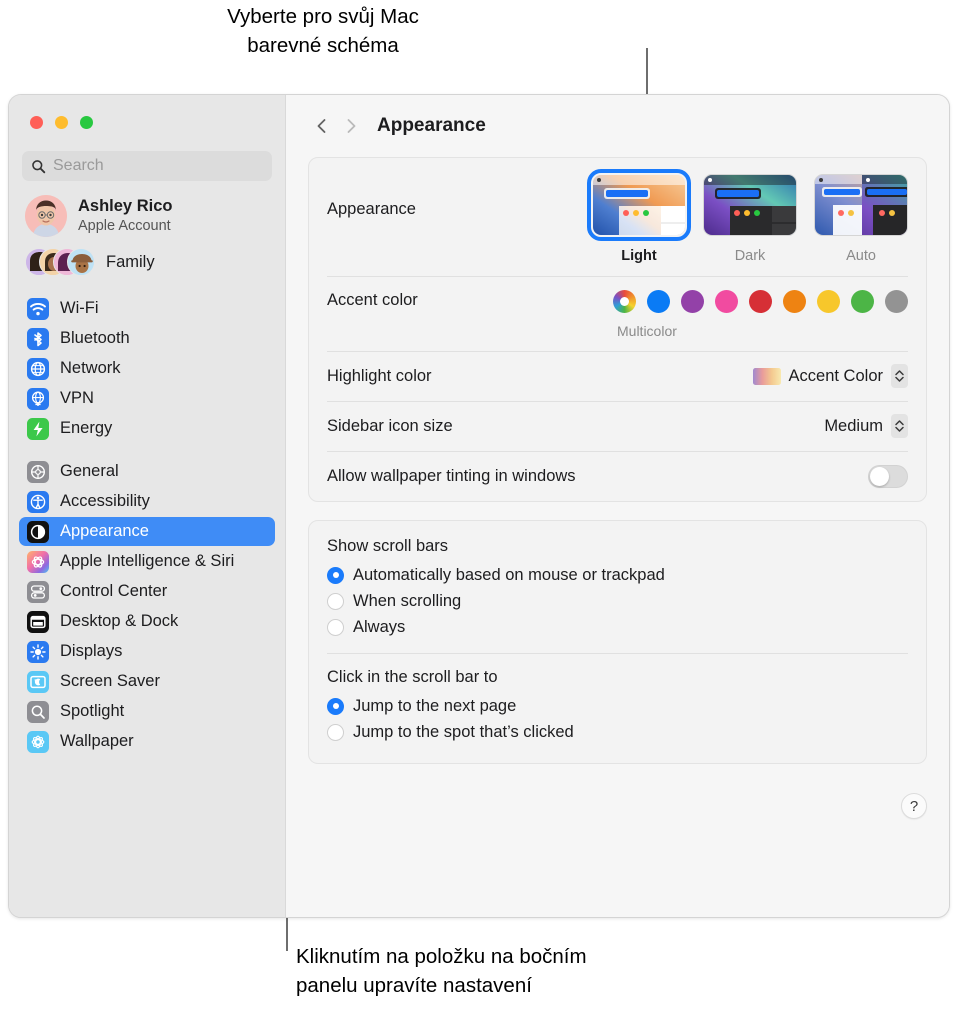  What do you see at coordinates (323, 31) in the screenshot?
I see `callout-top-text: Vyberte pro svůj Mac barevné schéma` at bounding box center [323, 31].